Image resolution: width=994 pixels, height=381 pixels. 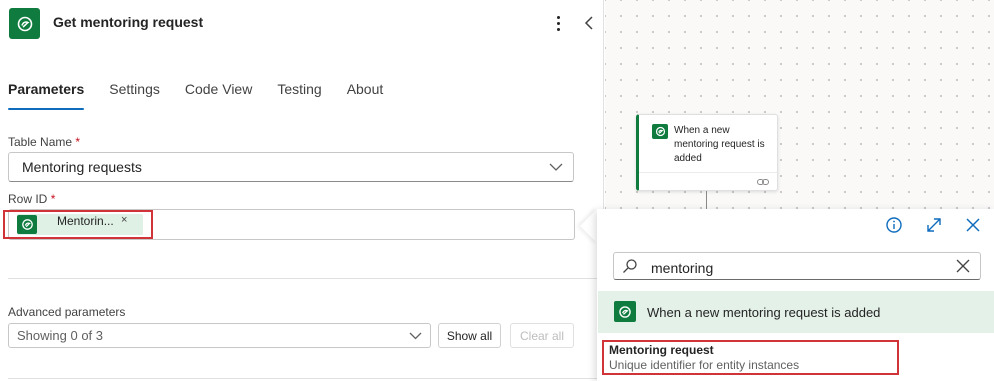 What do you see at coordinates (299, 95) in the screenshot?
I see `tab-testing: Testing` at bounding box center [299, 95].